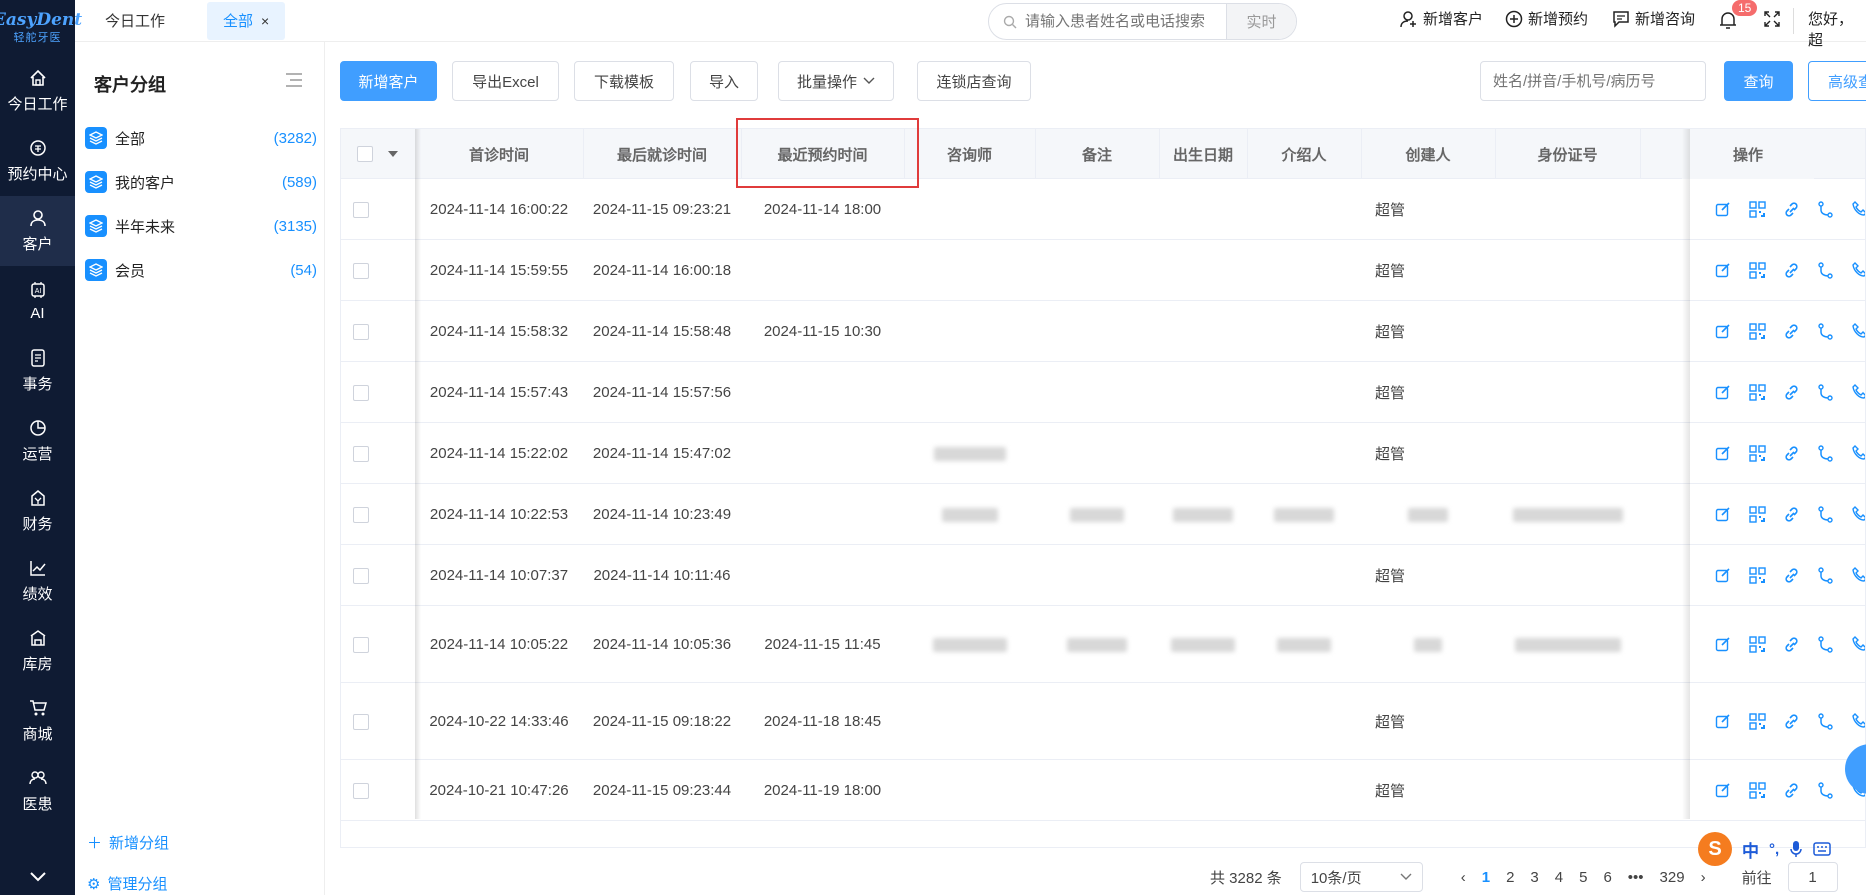  I want to click on add-group-button: ＋ 新增分组, so click(128, 842).